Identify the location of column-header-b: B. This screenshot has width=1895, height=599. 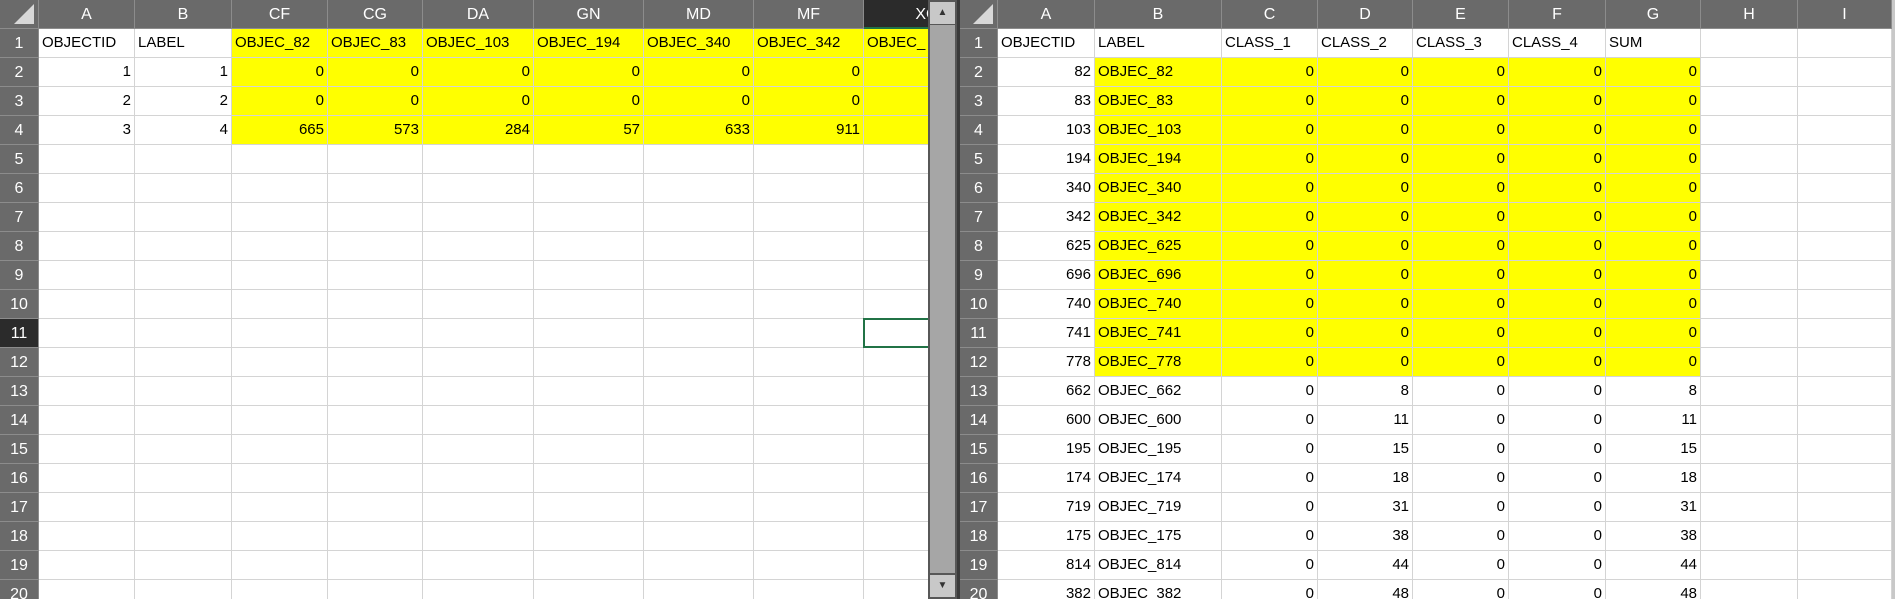
(183, 14).